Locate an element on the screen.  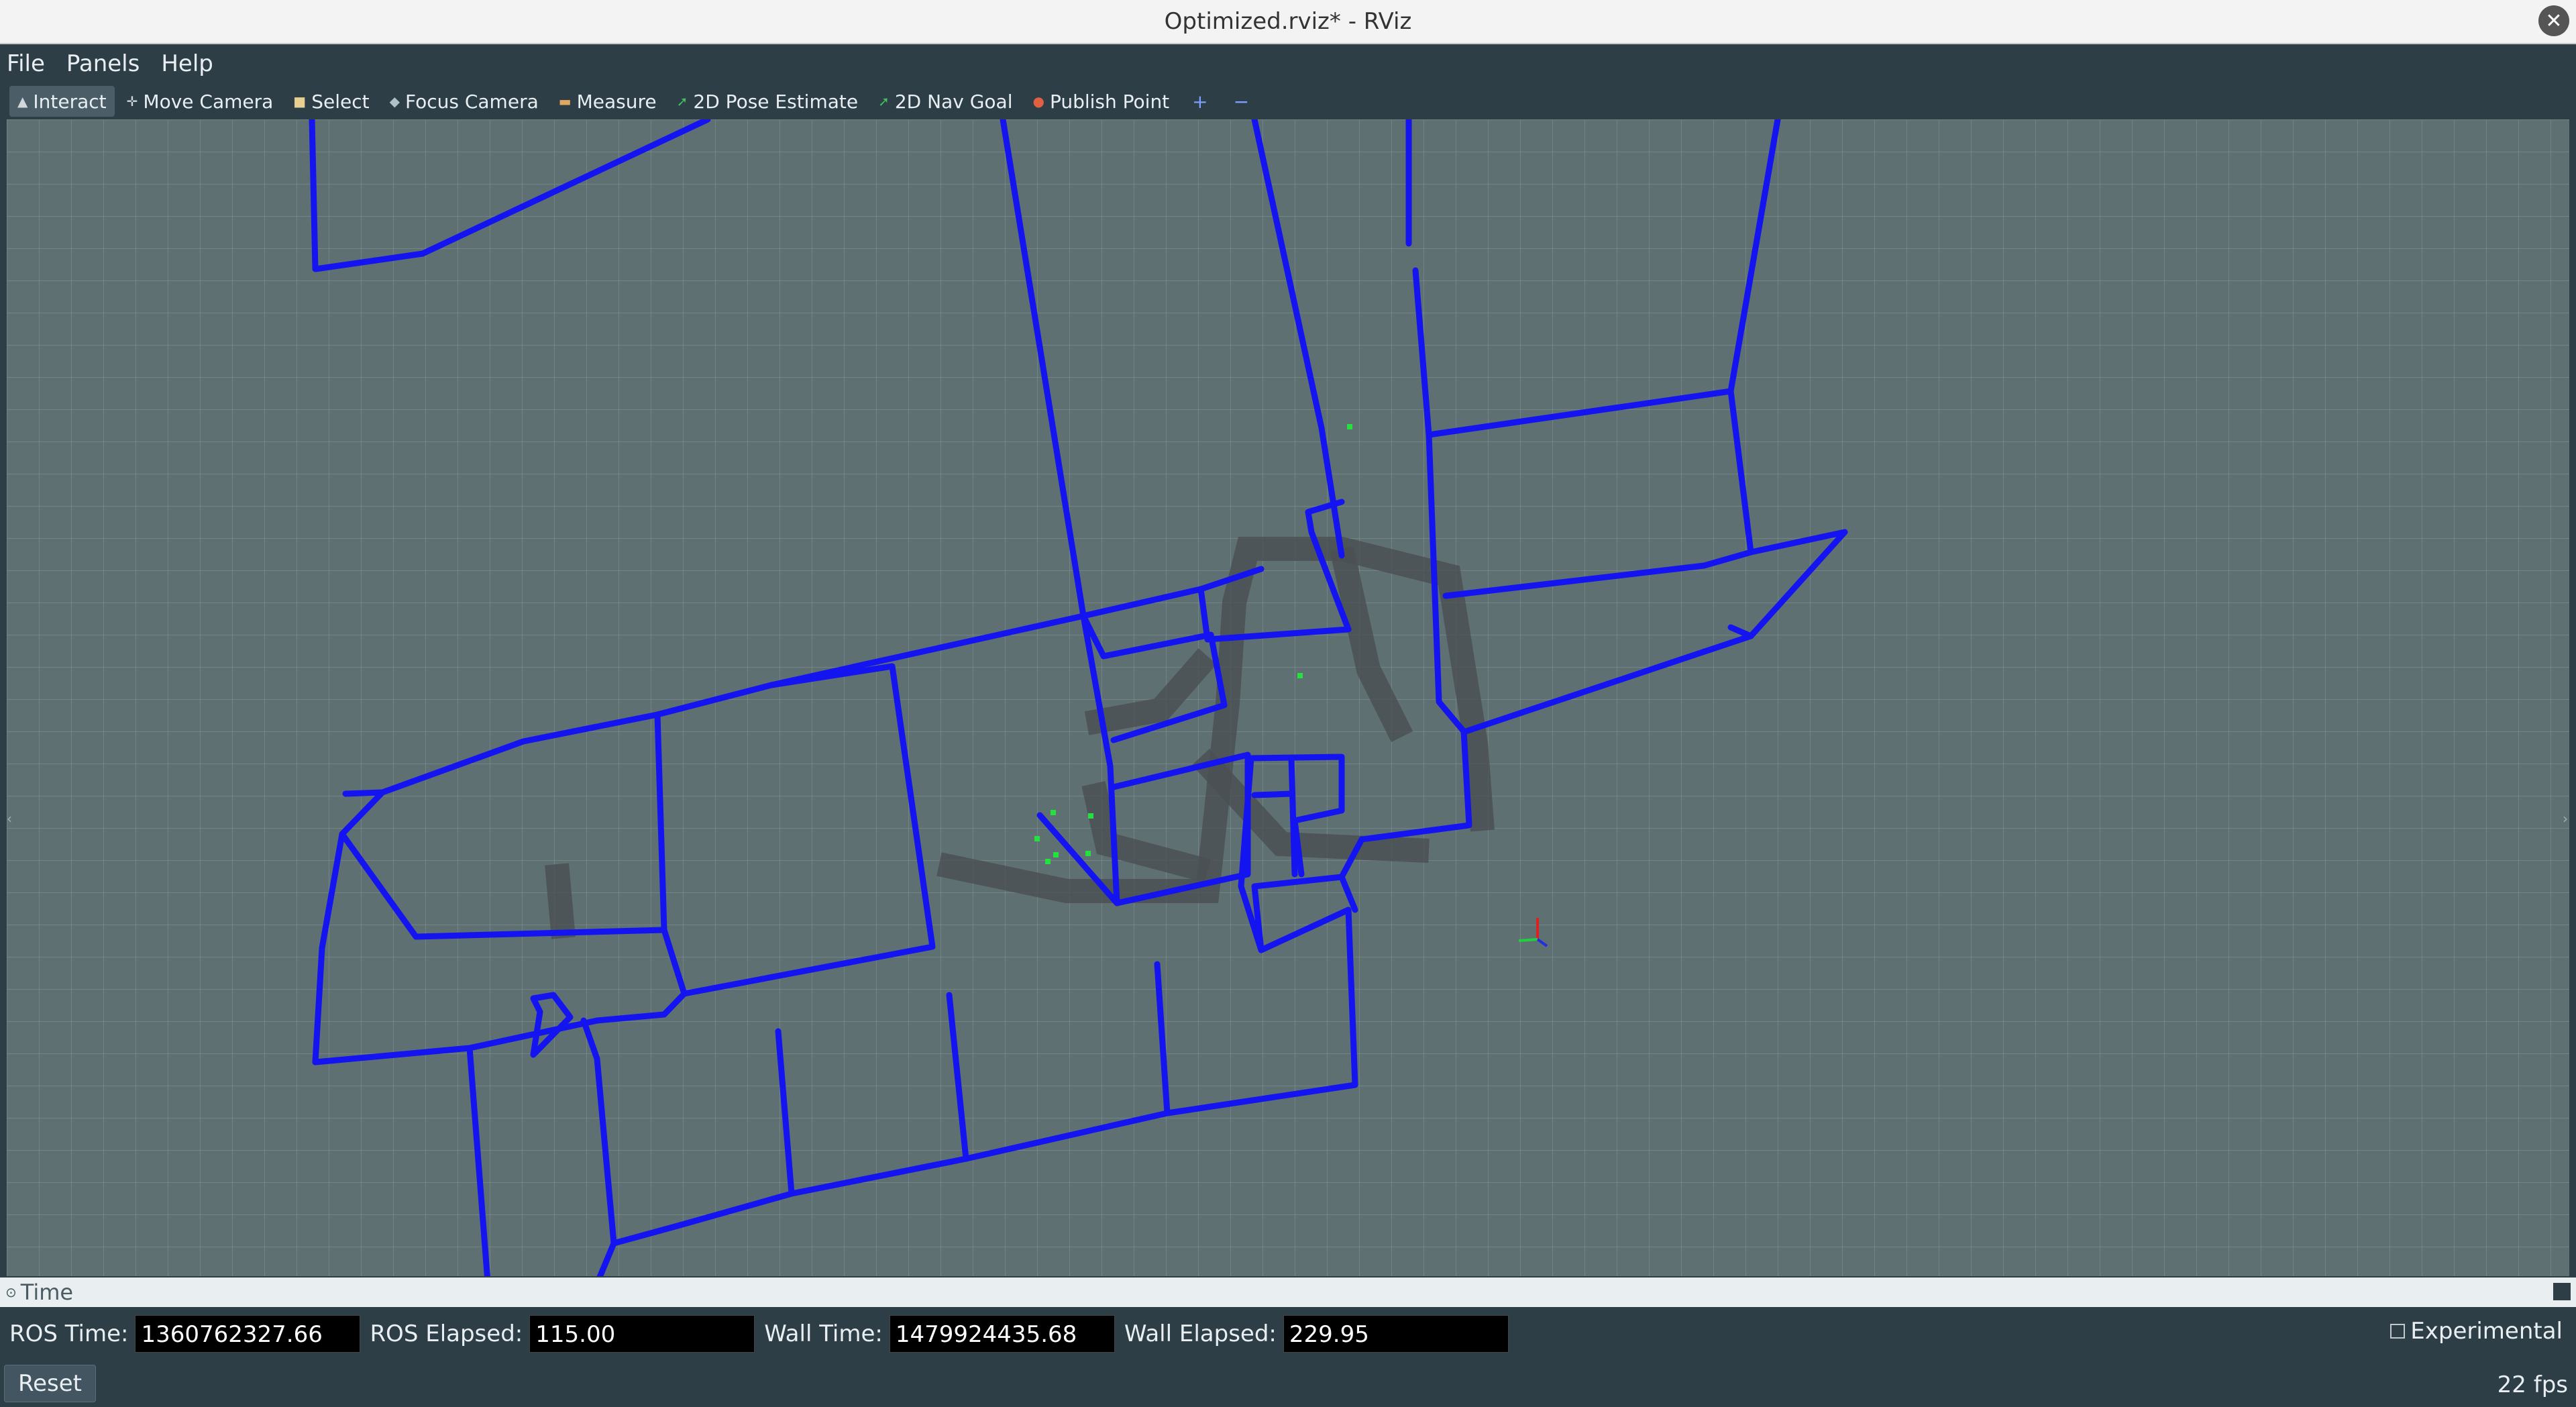
measure-icon: ▬ is located at coordinates (565, 101).